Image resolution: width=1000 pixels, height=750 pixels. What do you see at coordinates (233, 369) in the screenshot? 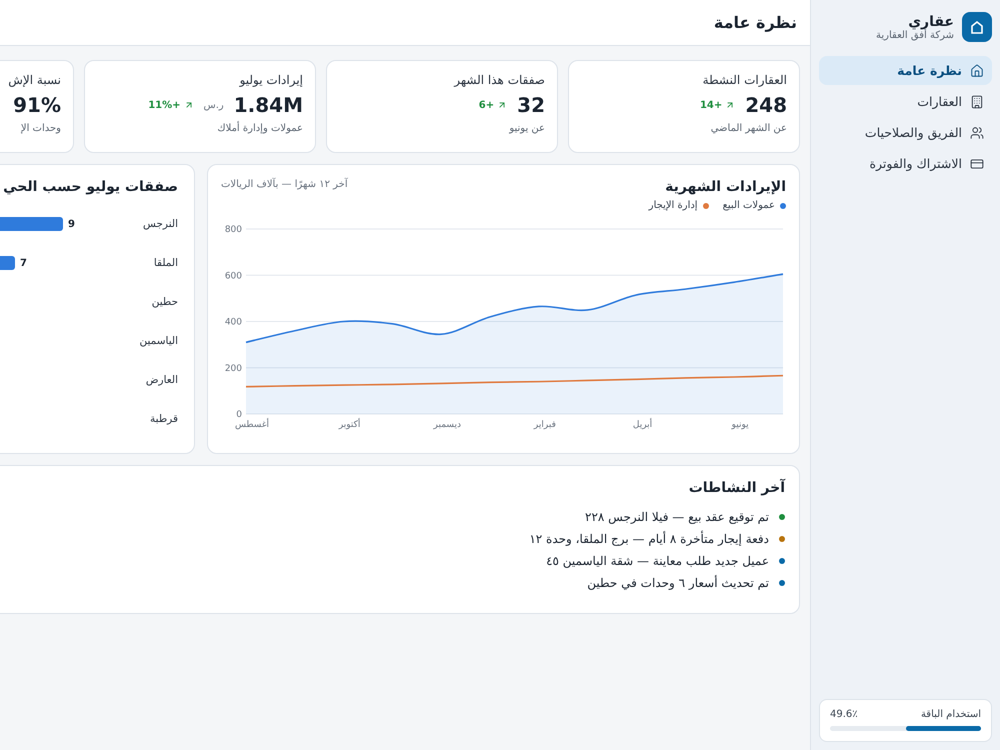
I see `axis-tick-label: 200` at bounding box center [233, 369].